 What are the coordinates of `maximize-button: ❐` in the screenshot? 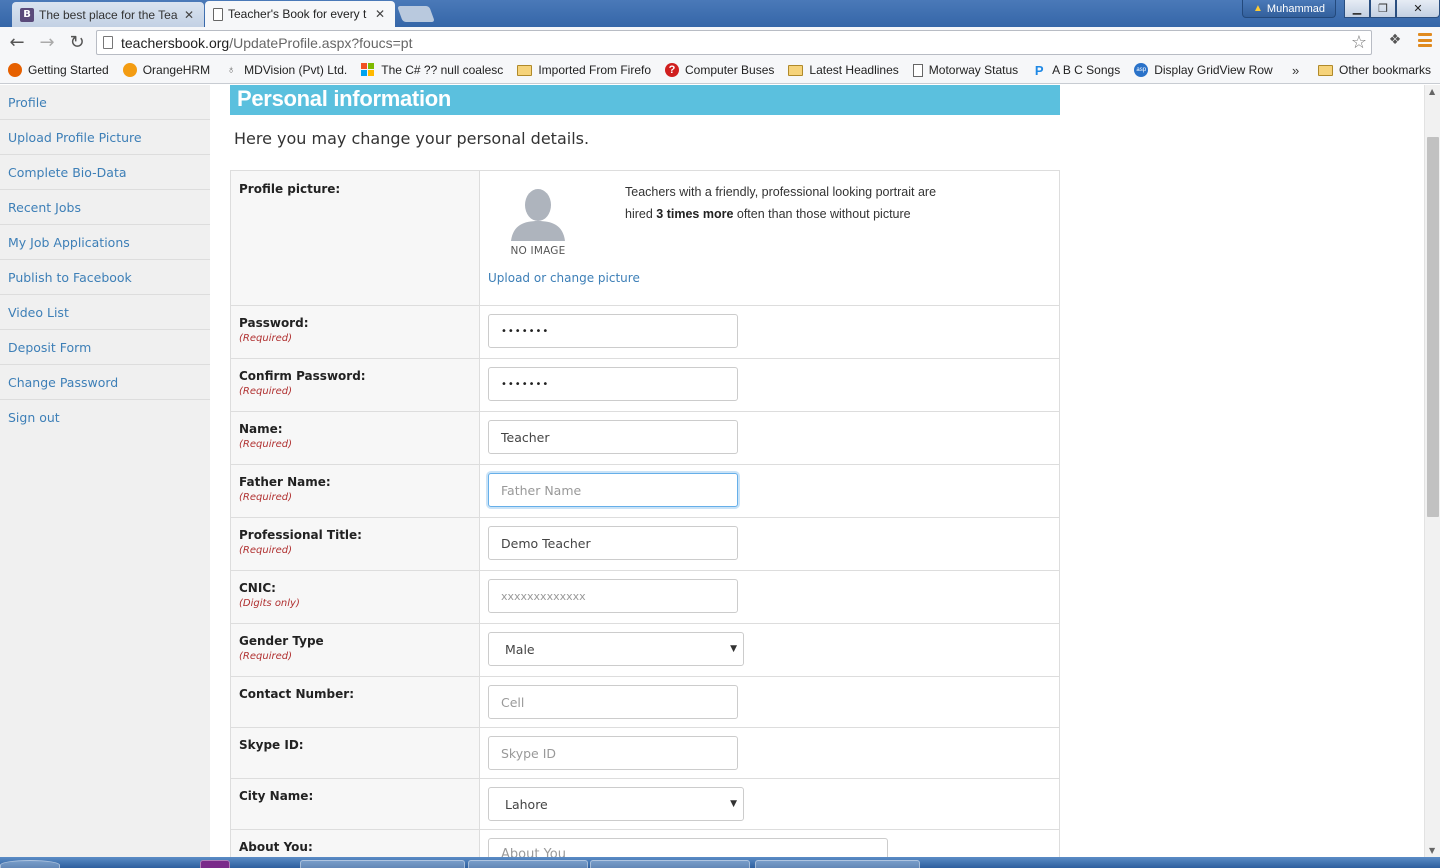 It's located at (1383, 9).